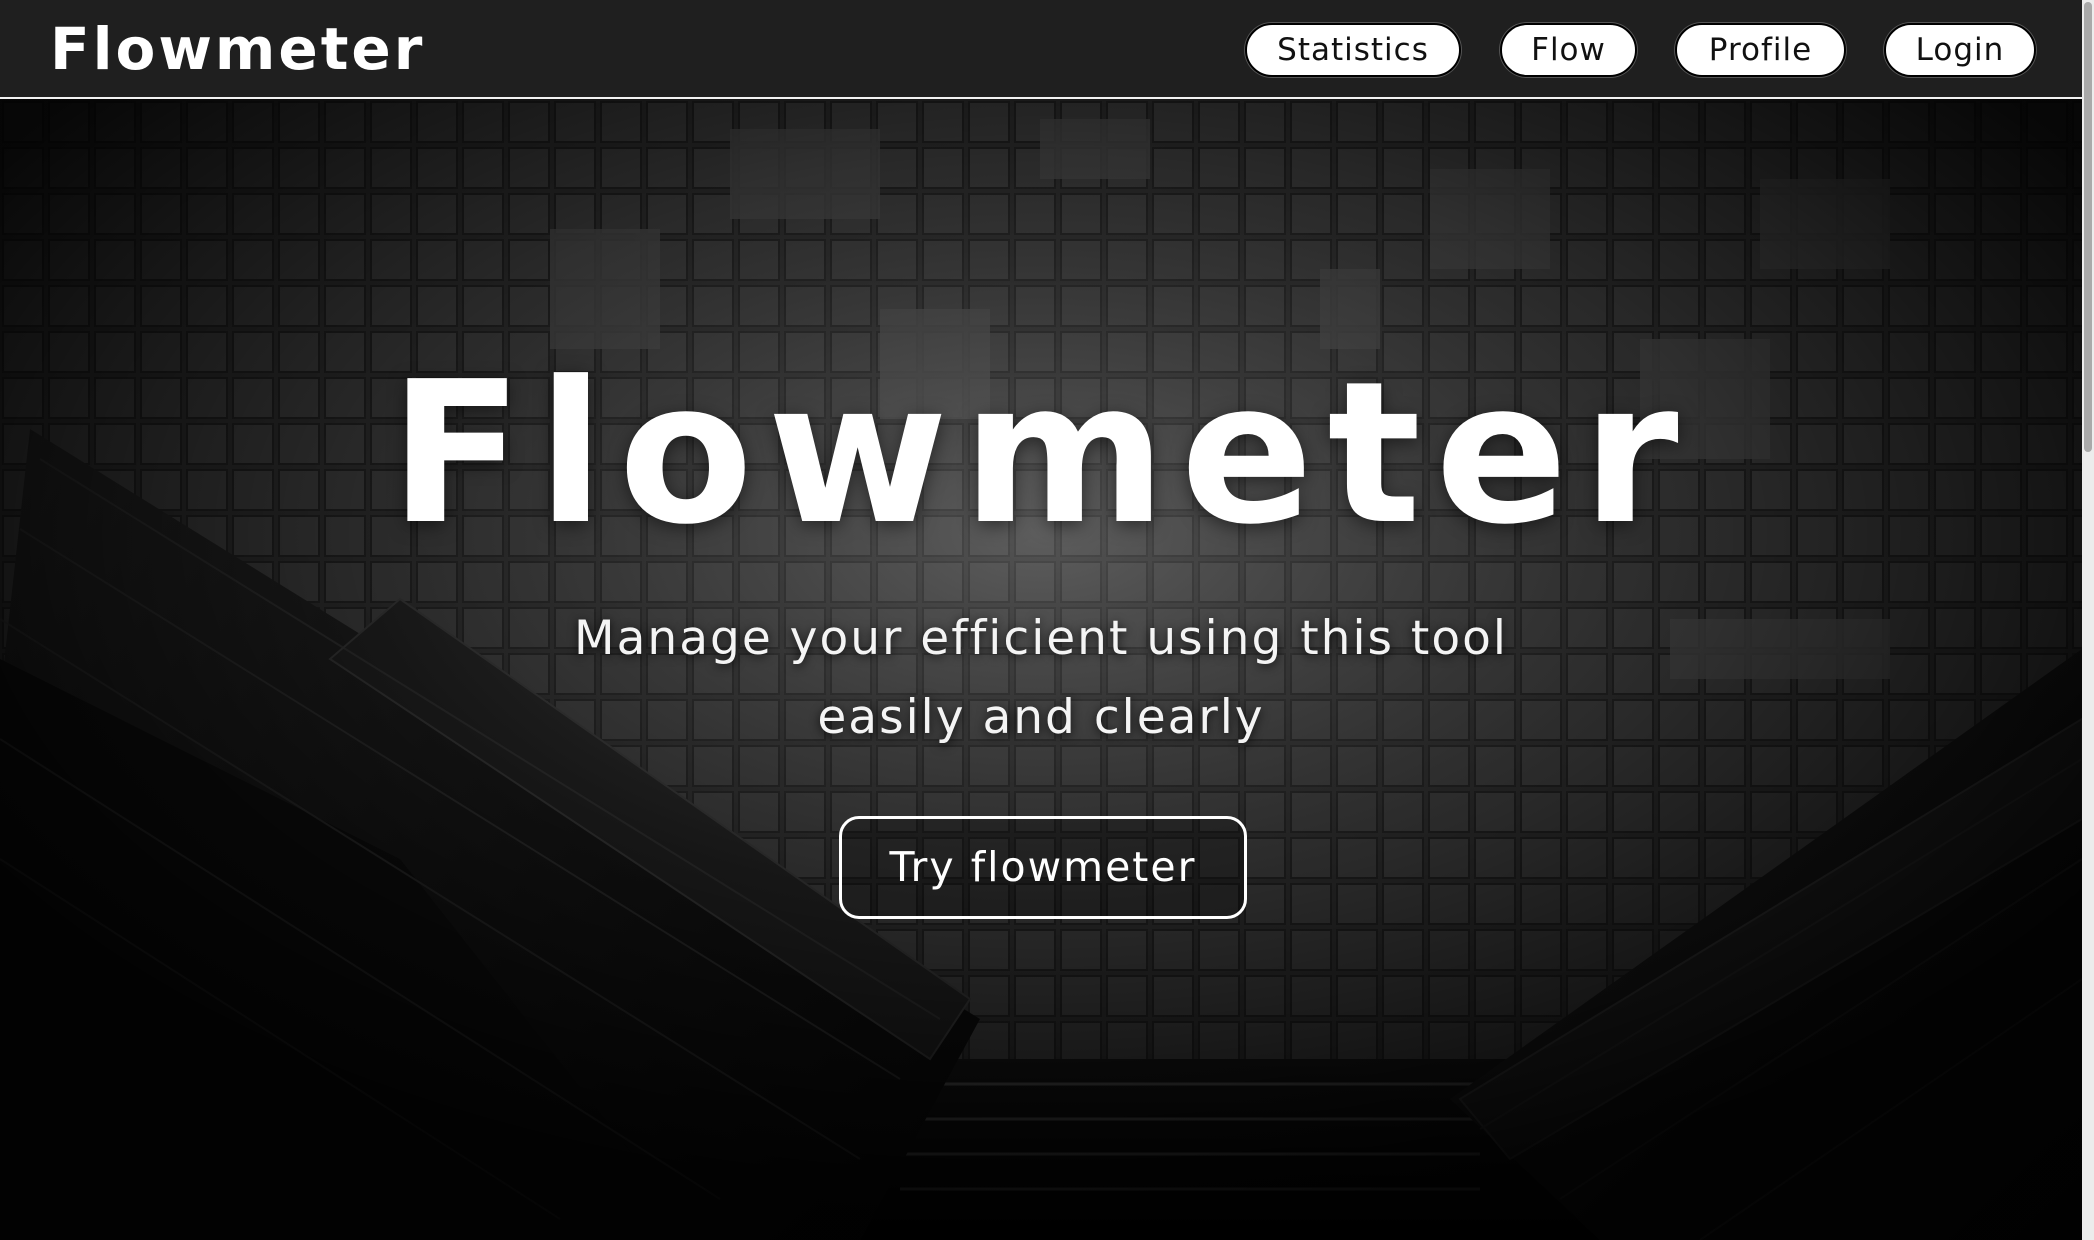  I want to click on page-scrollbar, so click(2088, 620).